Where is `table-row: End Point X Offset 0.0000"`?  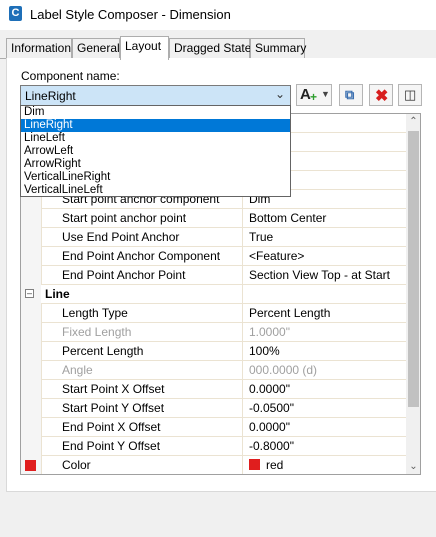
table-row: End Point X Offset 0.0000" is located at coordinates (213, 427).